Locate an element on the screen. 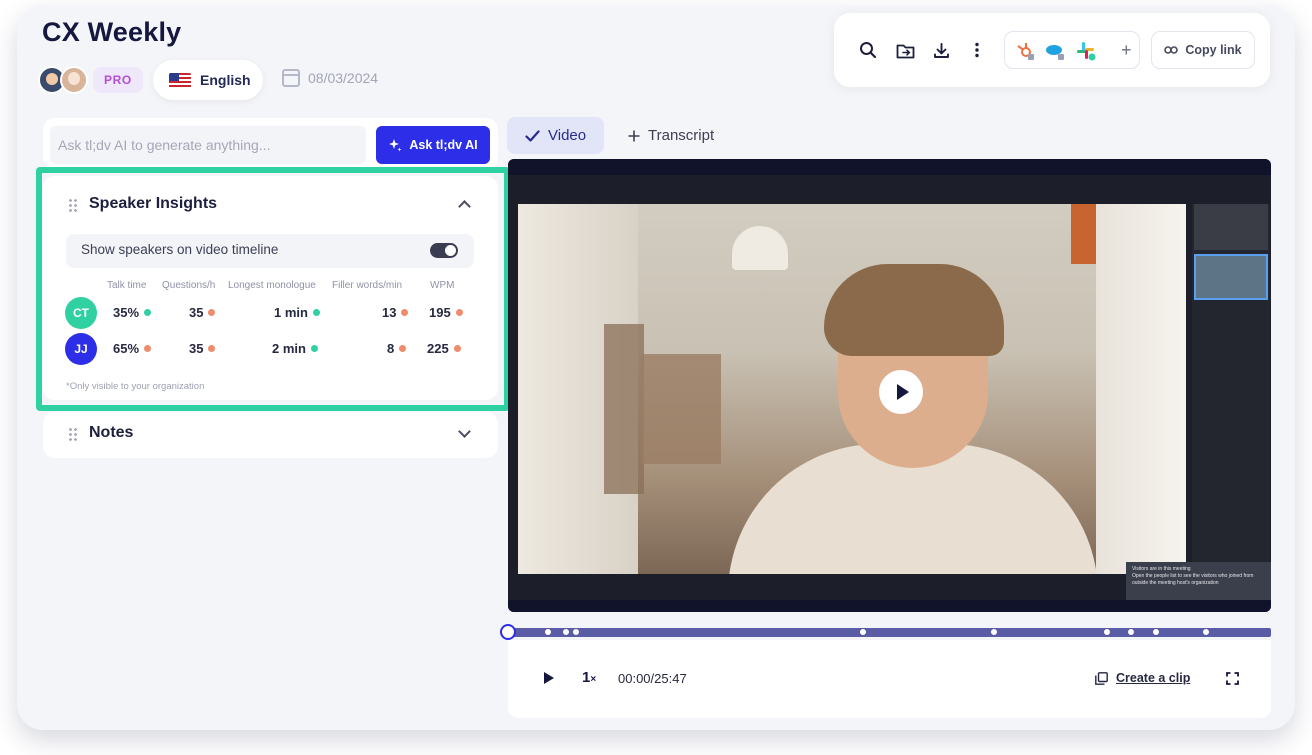 The image size is (1312, 755). integrations-group: + is located at coordinates (1072, 50).